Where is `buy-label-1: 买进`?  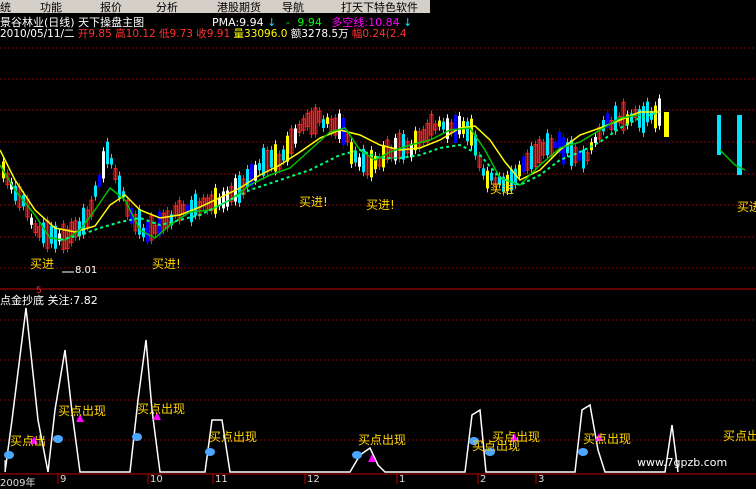
buy-label-1: 买进 is located at coordinates (42, 264).